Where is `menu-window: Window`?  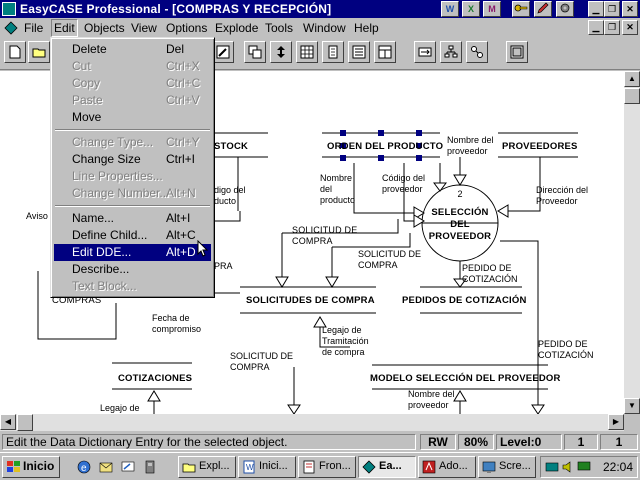
menu-window: Window is located at coordinates (324, 28).